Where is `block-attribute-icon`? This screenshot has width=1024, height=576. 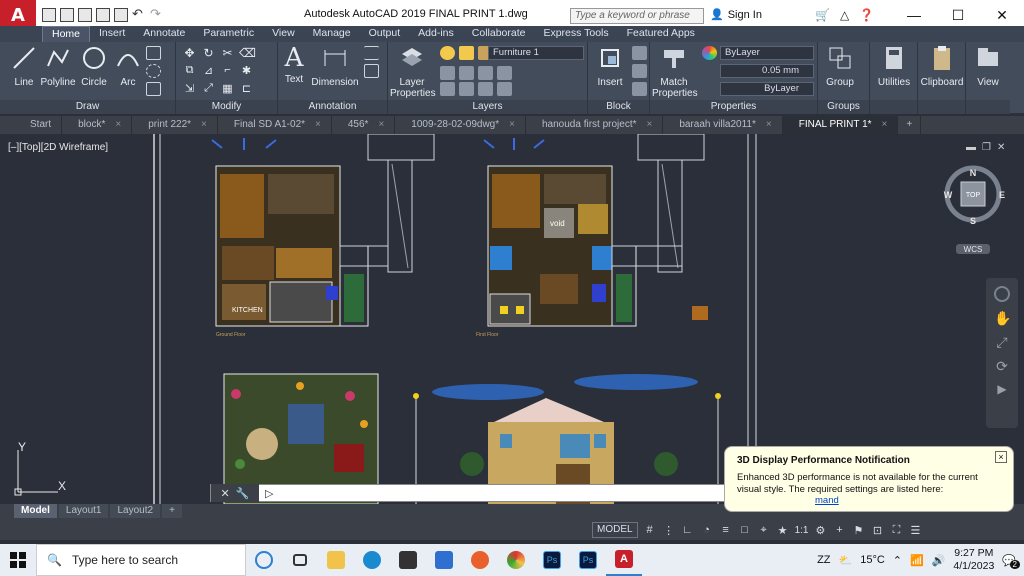 block-attribute-icon is located at coordinates (639, 89).